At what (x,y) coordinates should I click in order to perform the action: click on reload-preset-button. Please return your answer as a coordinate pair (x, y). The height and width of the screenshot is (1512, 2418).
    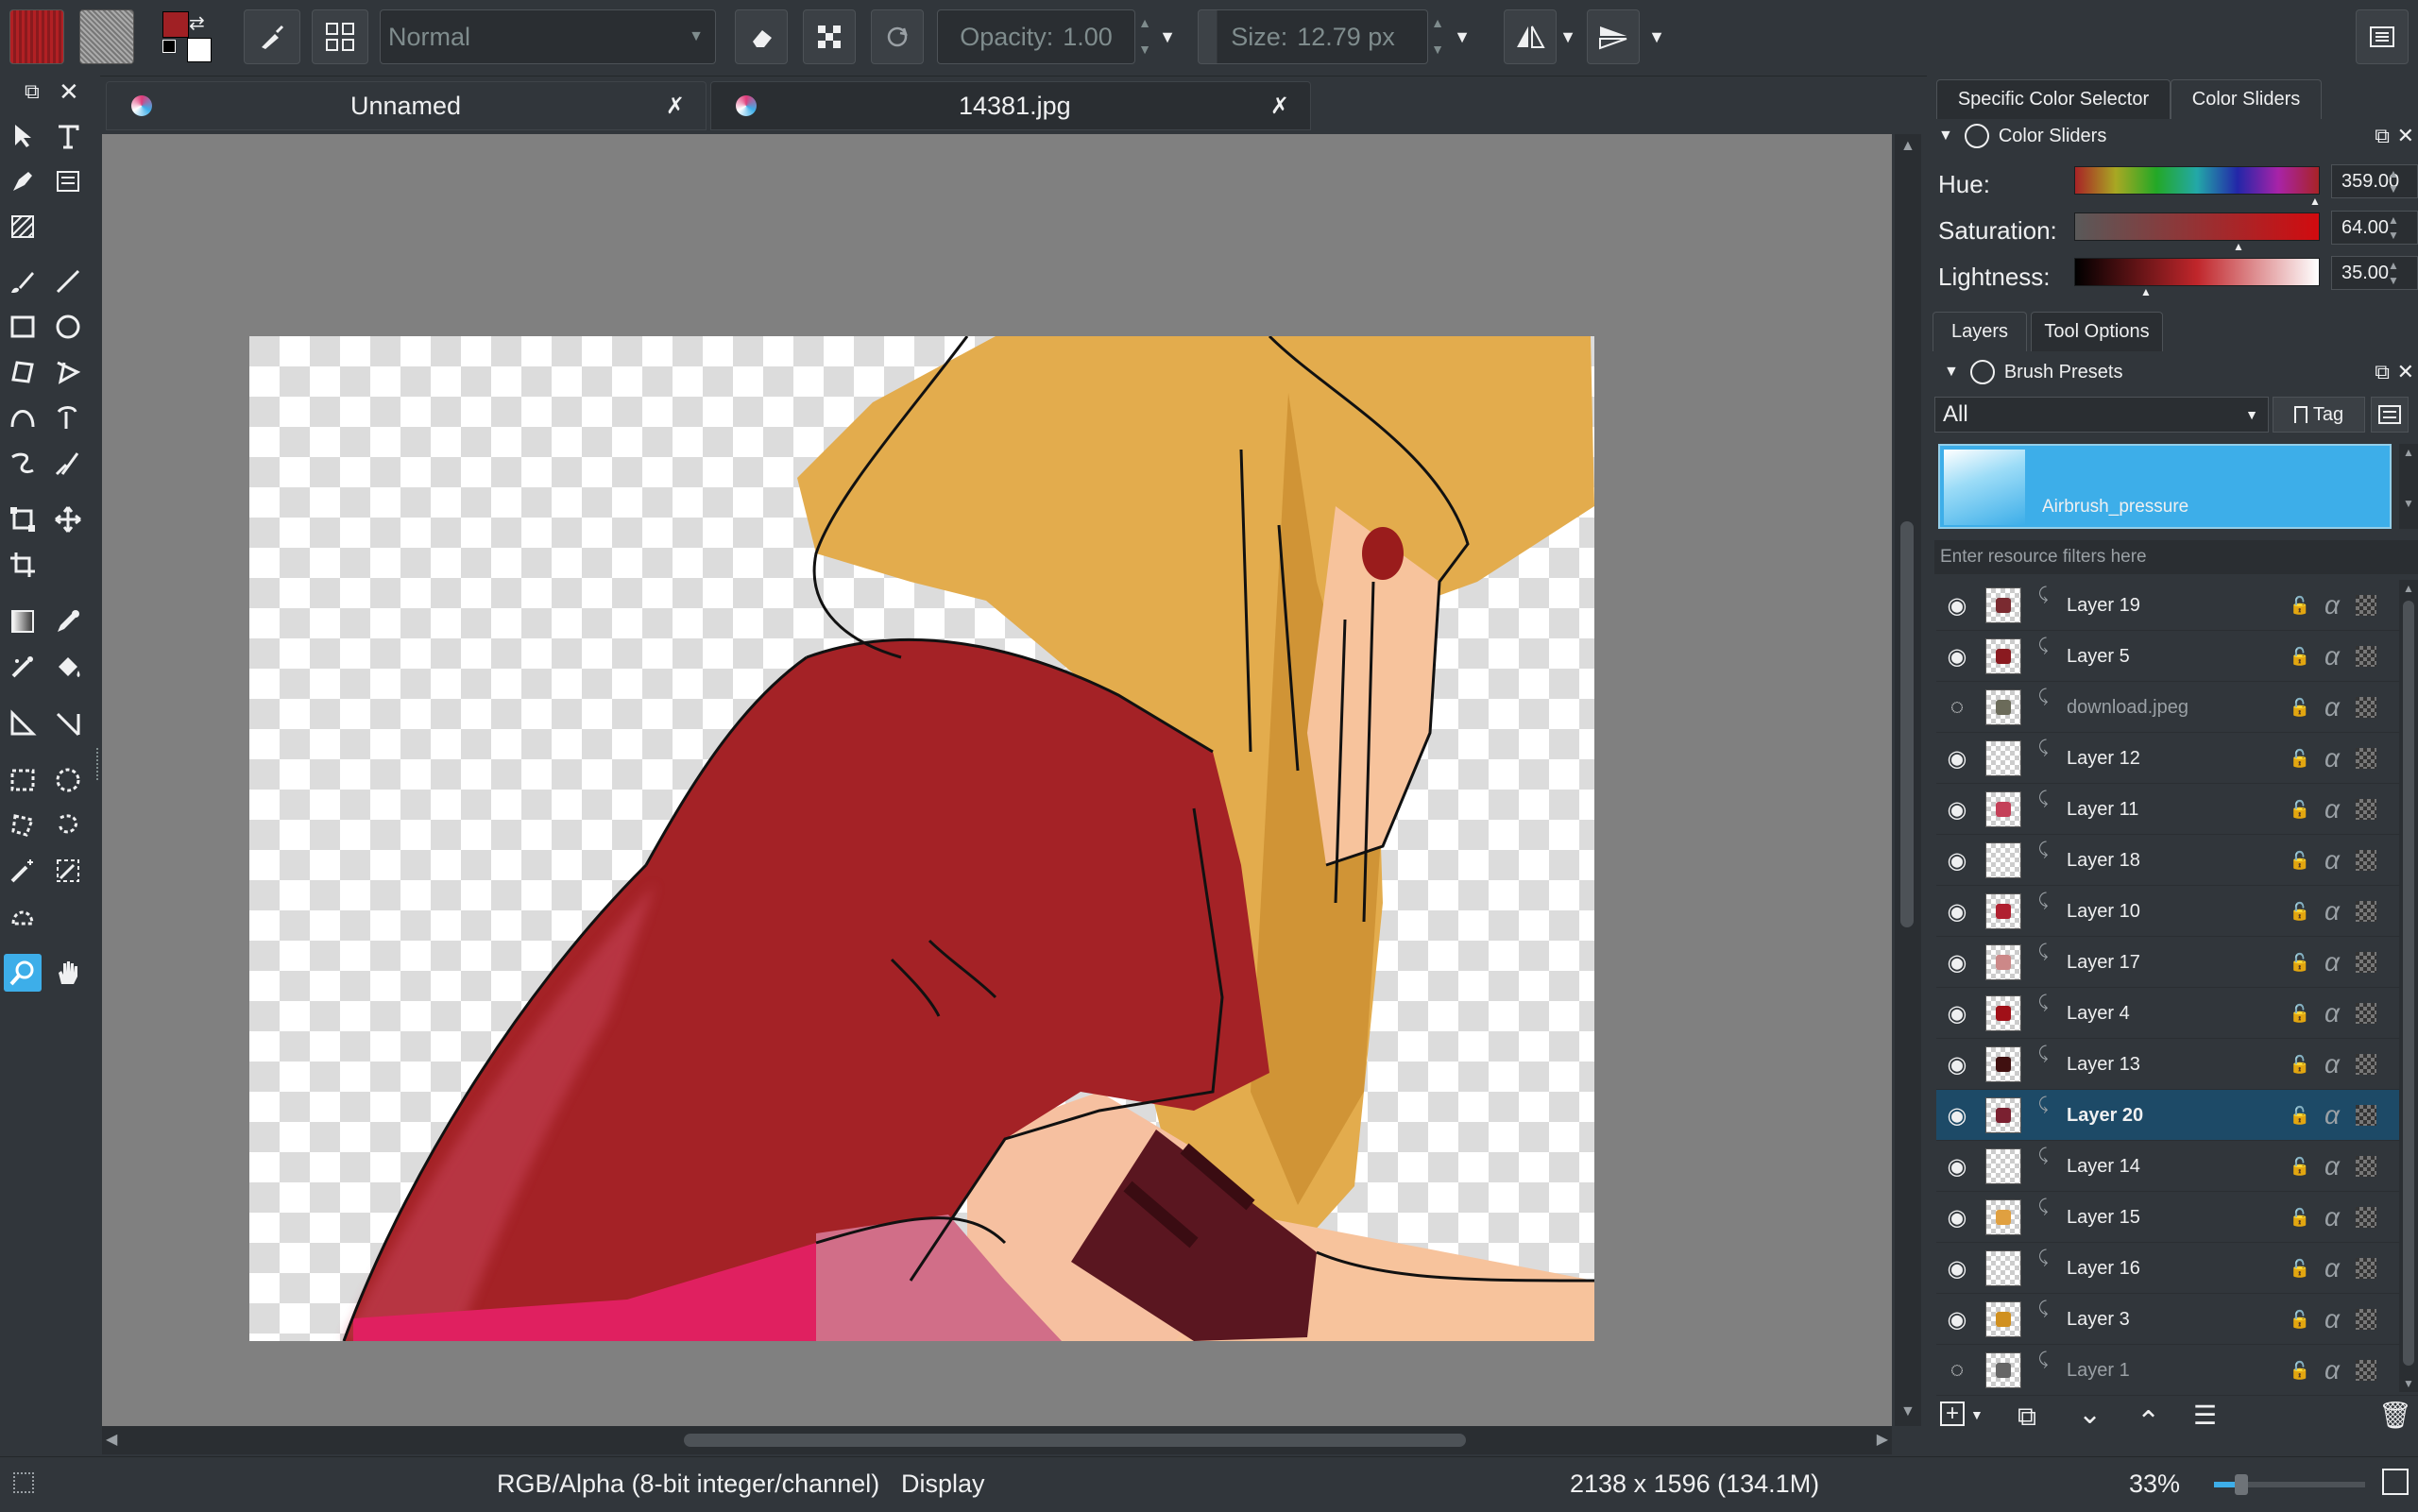
    Looking at the image, I should click on (897, 37).